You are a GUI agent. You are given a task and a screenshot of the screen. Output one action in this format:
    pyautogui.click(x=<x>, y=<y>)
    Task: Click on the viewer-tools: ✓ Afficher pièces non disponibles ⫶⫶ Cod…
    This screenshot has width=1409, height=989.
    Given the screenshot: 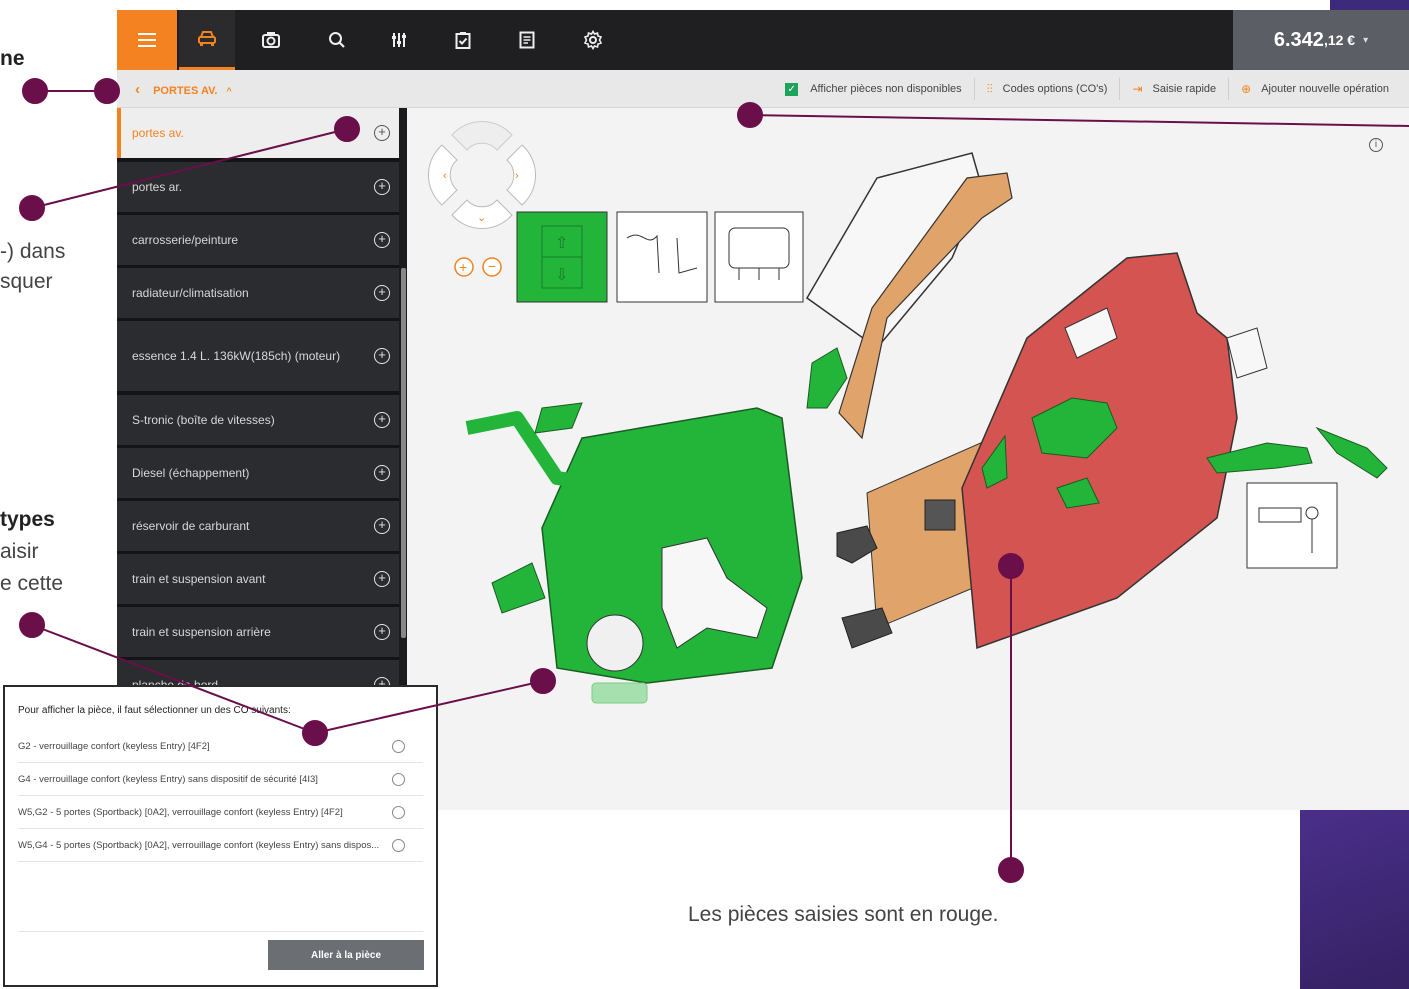 What is the action you would take?
    pyautogui.click(x=1087, y=89)
    